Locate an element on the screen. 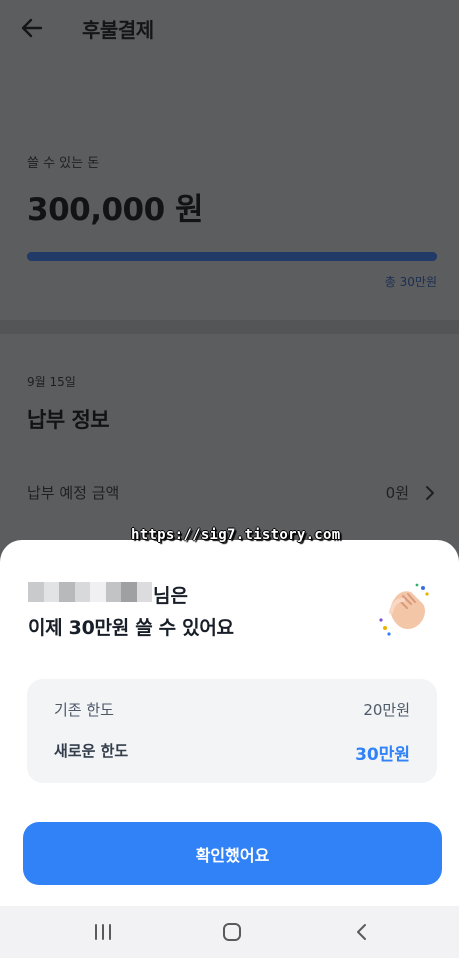  previous-limit-label: 기존 한도 is located at coordinates (84, 710).